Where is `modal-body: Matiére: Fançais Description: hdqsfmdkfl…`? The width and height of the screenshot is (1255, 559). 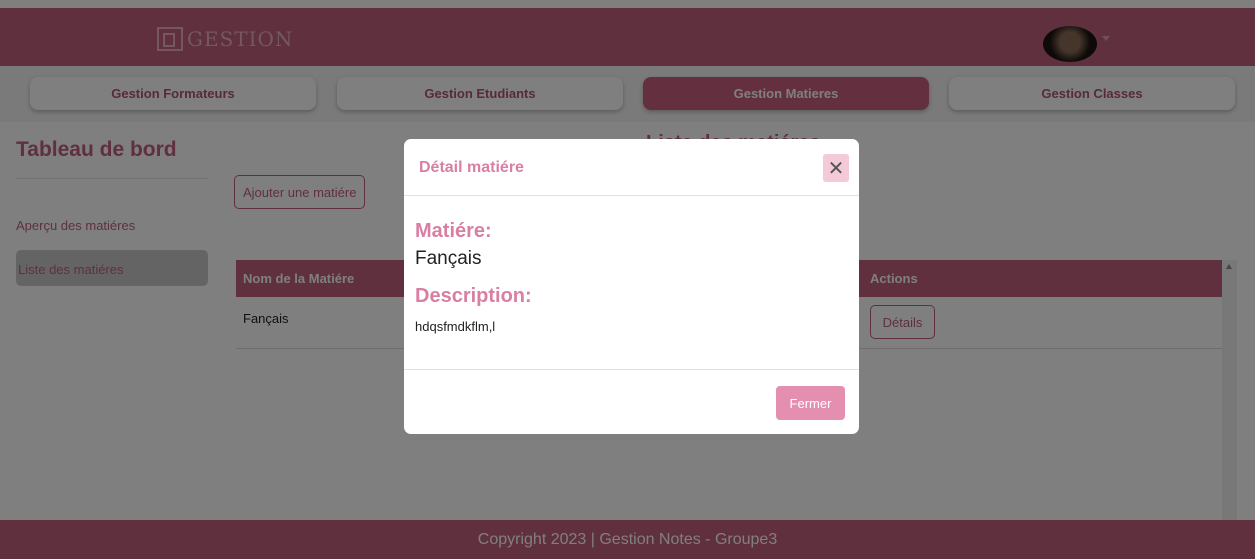 modal-body: Matiére: Fançais Description: hdqsfmdkfl… is located at coordinates (631, 282).